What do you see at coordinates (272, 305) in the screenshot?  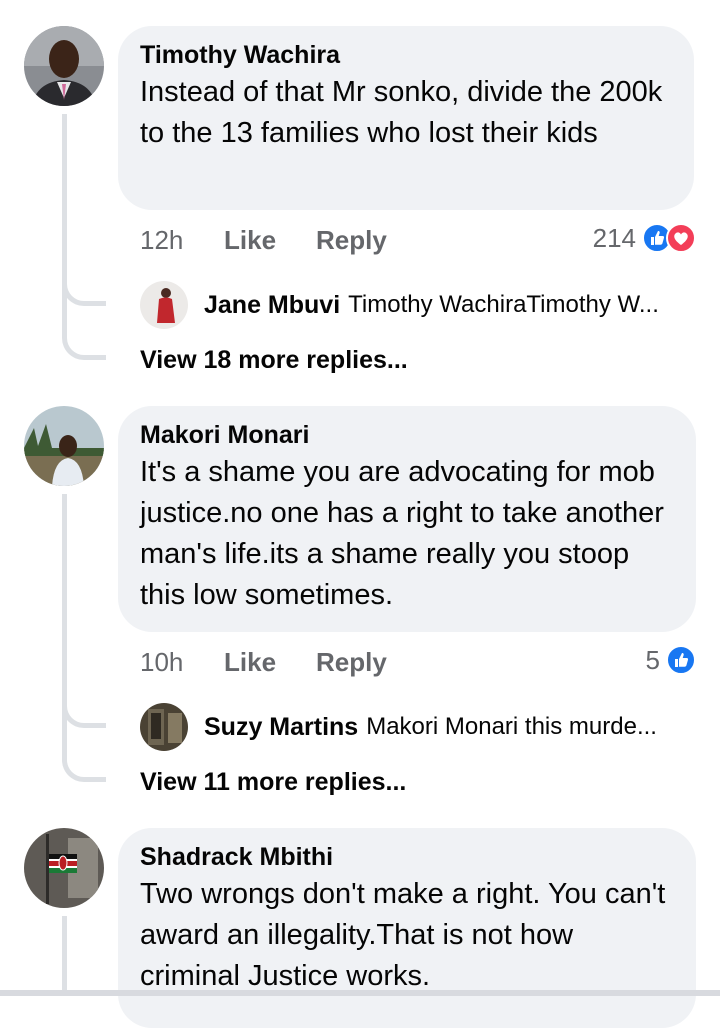 I see `reply-author: Jane Mbuvi` at bounding box center [272, 305].